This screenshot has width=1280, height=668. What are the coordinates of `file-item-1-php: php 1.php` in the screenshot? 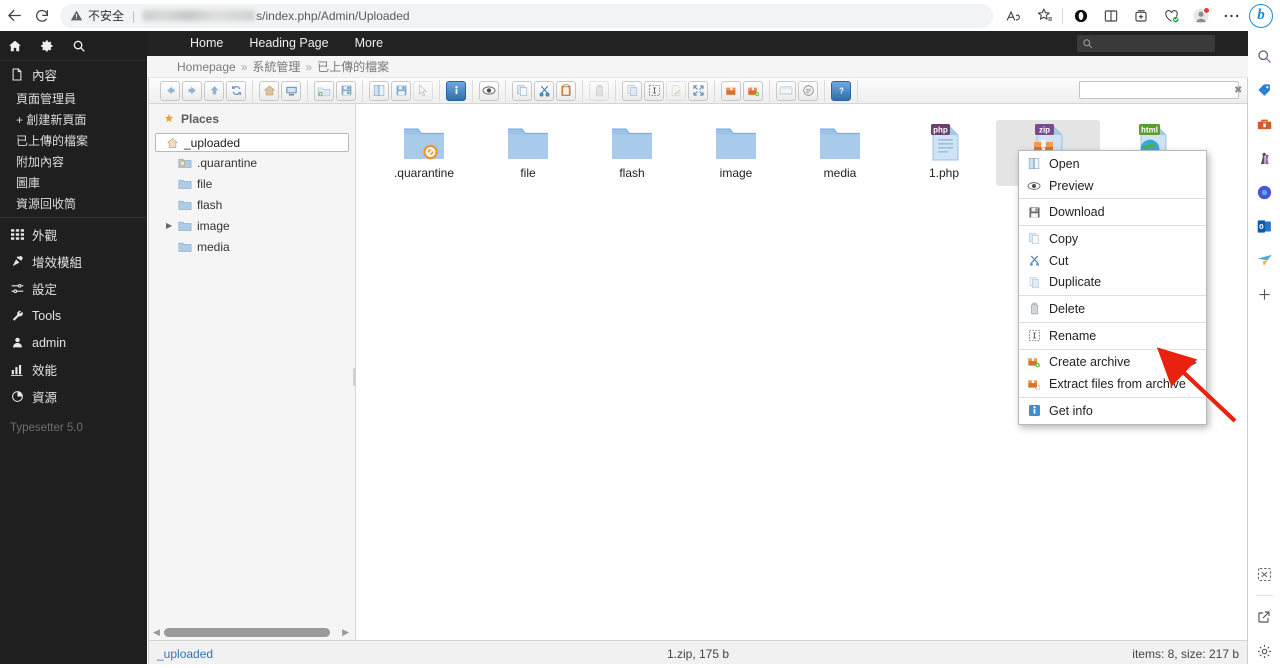 It's located at (944, 153).